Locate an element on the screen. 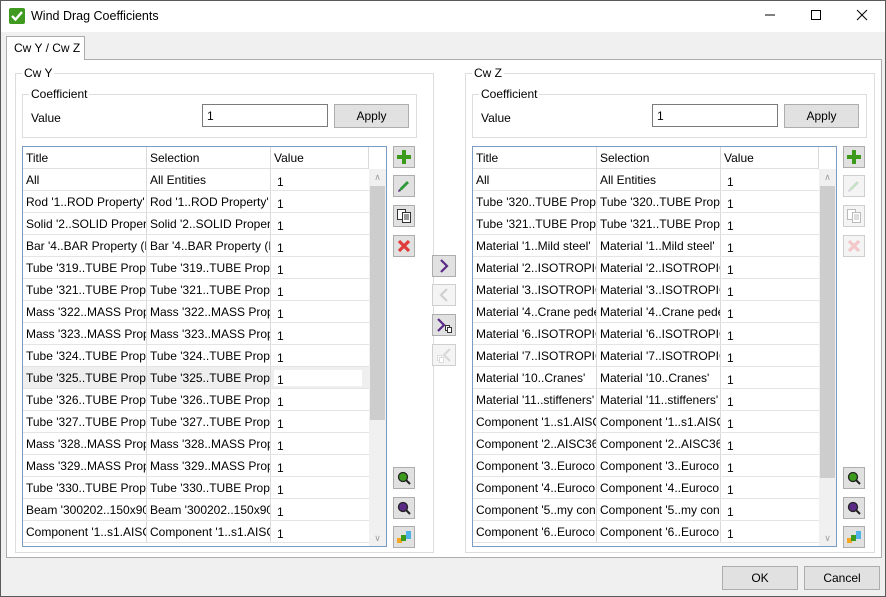  chevron-down-icon: ∨ is located at coordinates (827, 538).